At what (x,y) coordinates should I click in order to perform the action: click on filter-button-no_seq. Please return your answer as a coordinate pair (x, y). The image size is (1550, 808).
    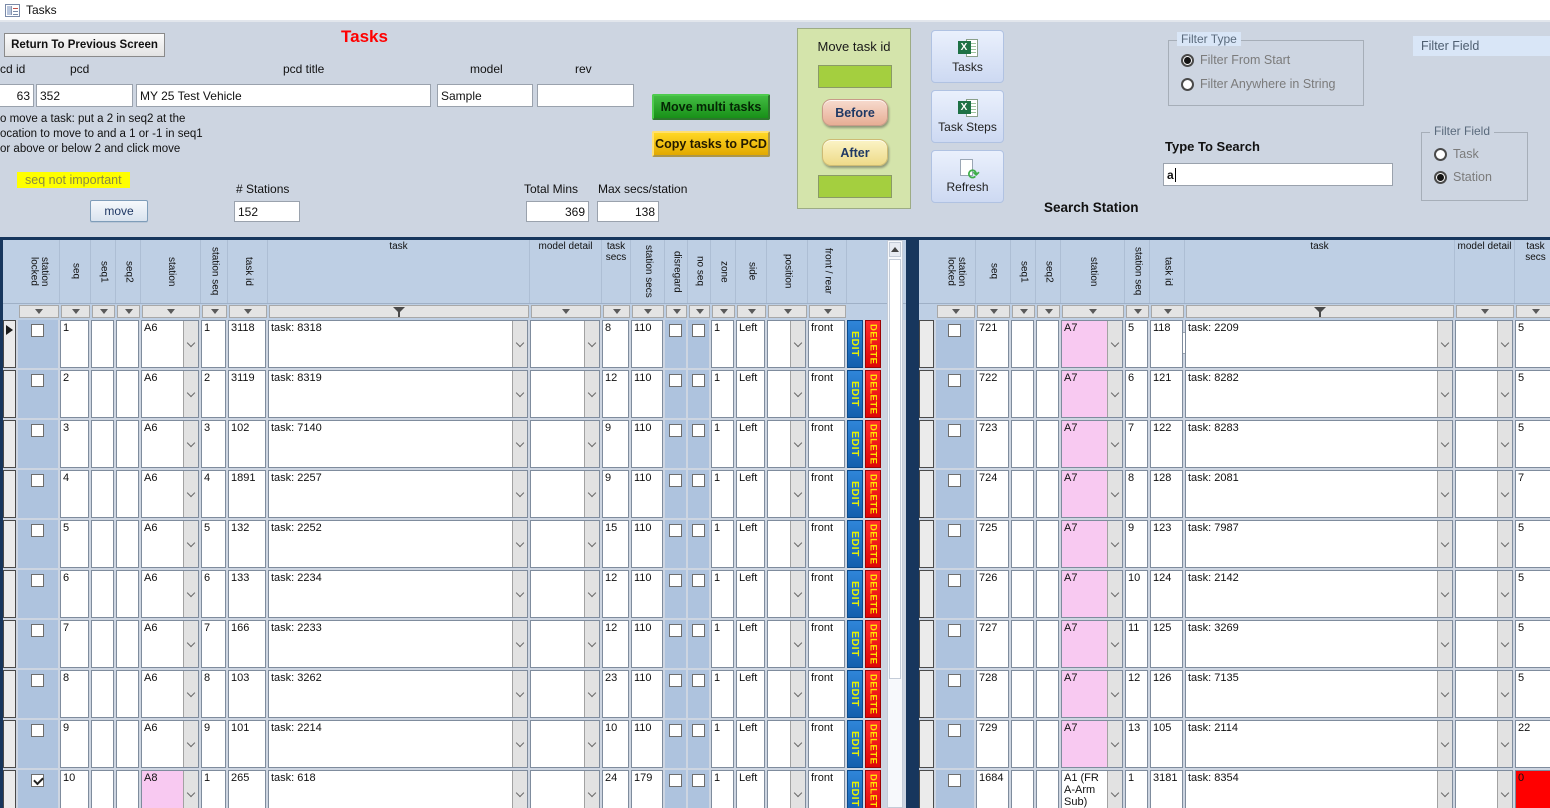
    Looking at the image, I should click on (699, 311).